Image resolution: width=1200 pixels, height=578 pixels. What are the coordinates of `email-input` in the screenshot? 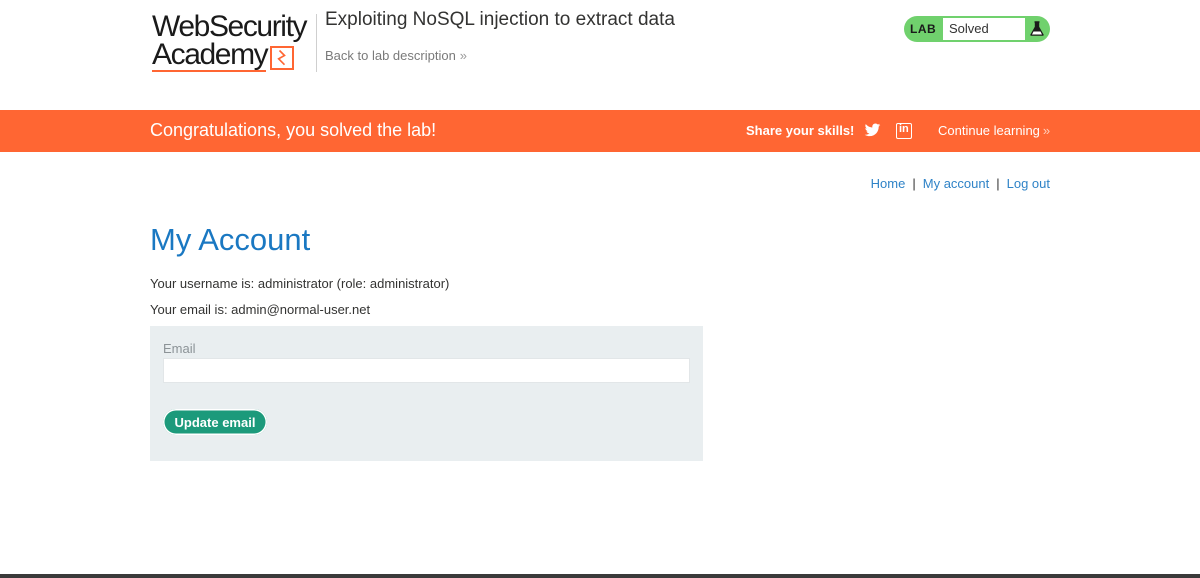 It's located at (426, 370).